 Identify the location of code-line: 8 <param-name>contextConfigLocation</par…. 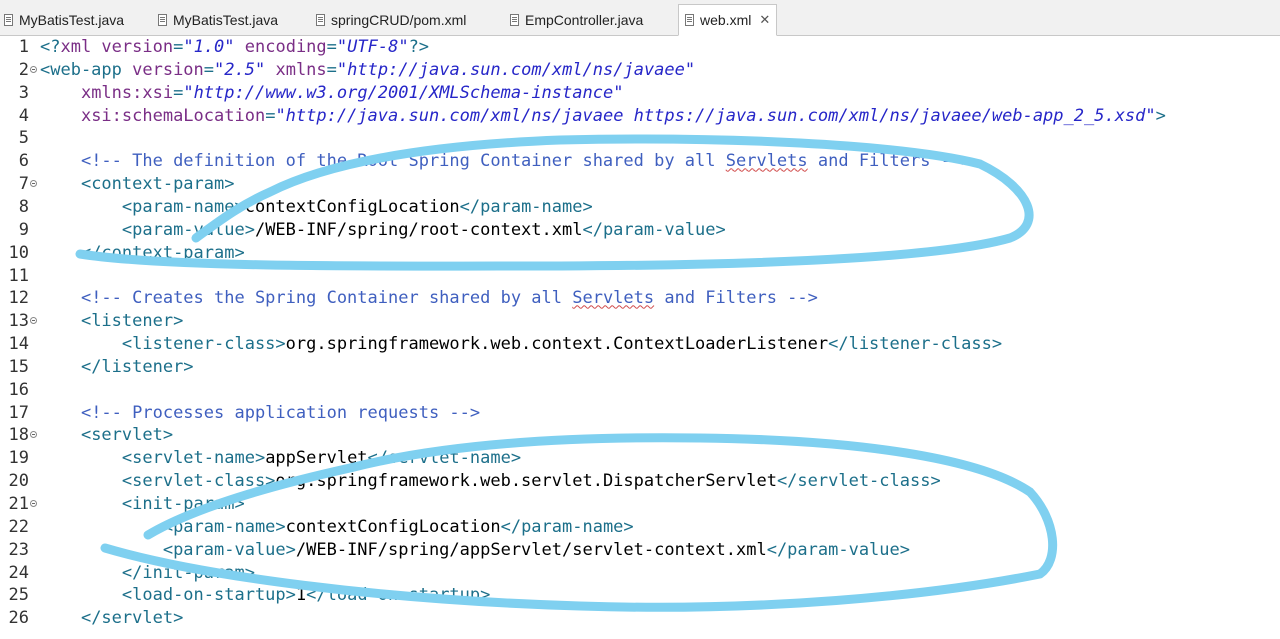
(640, 207).